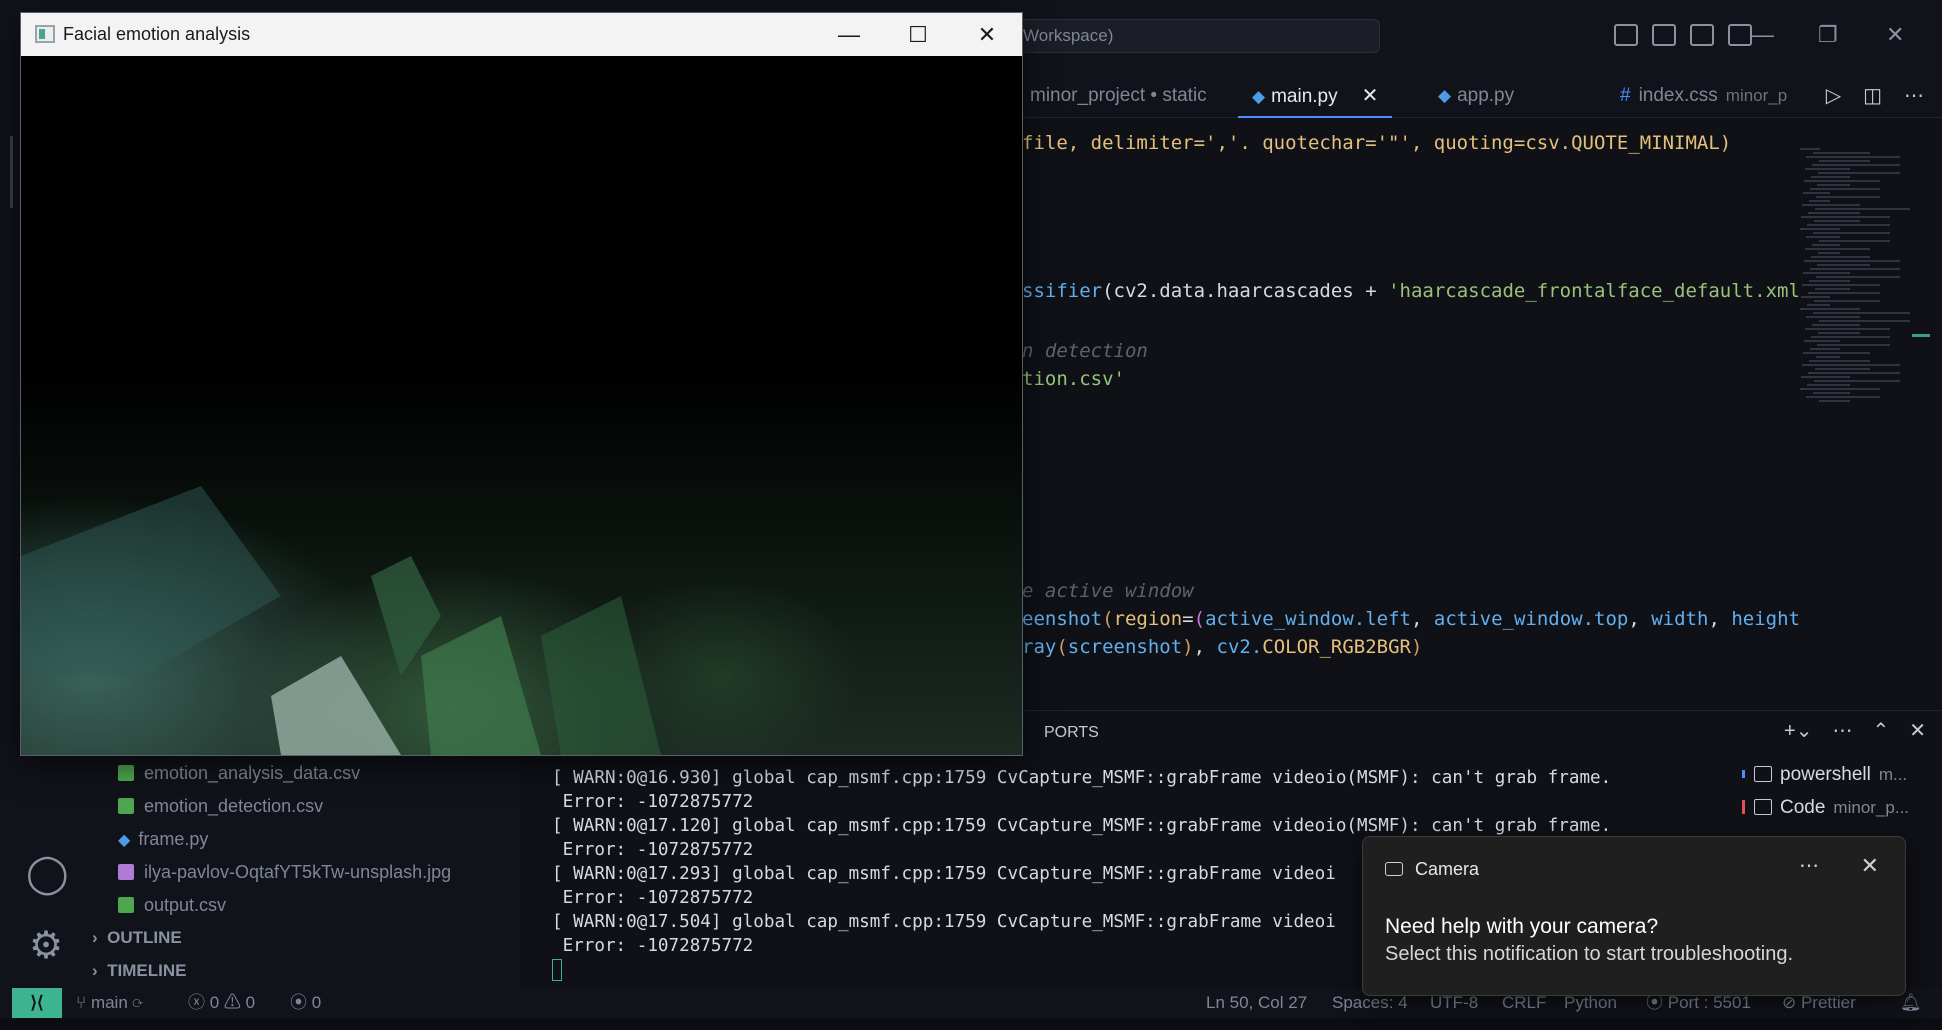 The width and height of the screenshot is (1942, 1030). I want to click on close-tab-icon: ✕, so click(1370, 96).